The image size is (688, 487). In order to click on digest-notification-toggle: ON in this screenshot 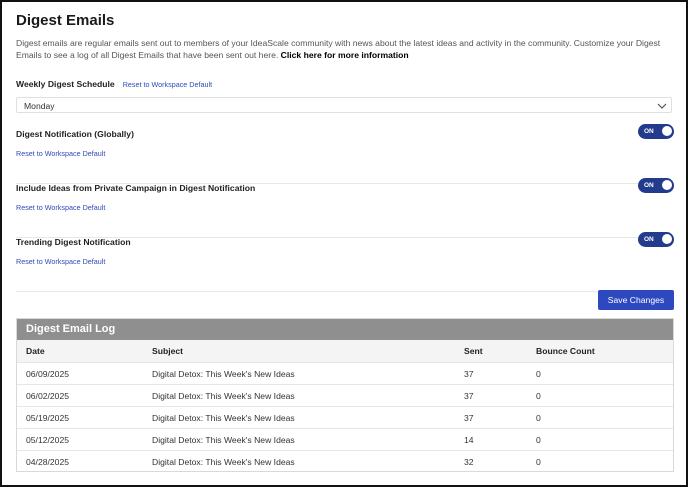, I will do `click(656, 131)`.